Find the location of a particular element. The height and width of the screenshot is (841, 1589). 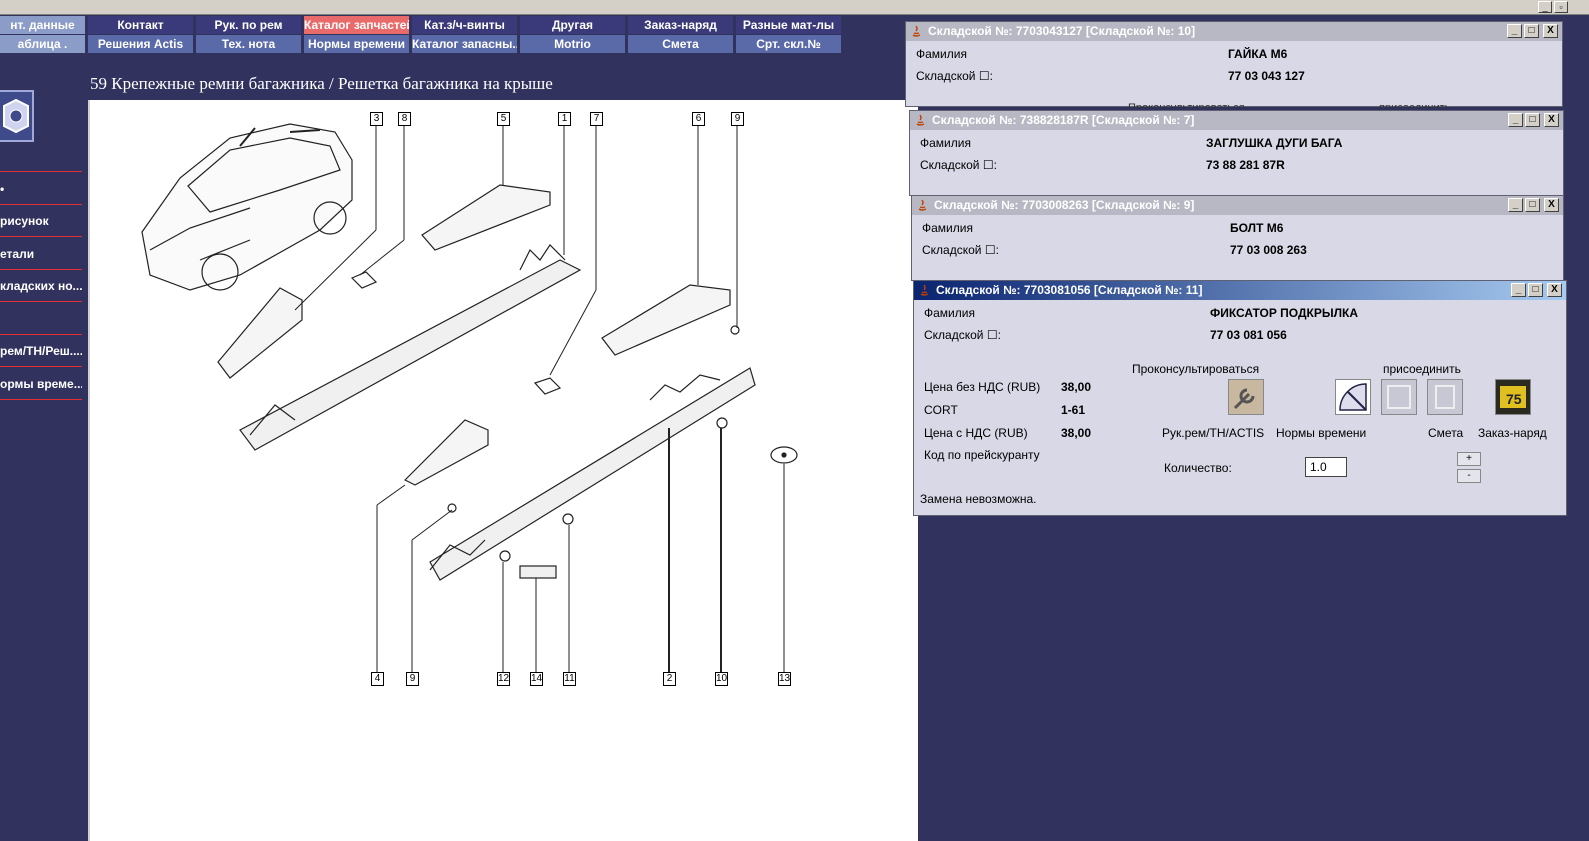

labour-time-button is located at coordinates (1353, 397).